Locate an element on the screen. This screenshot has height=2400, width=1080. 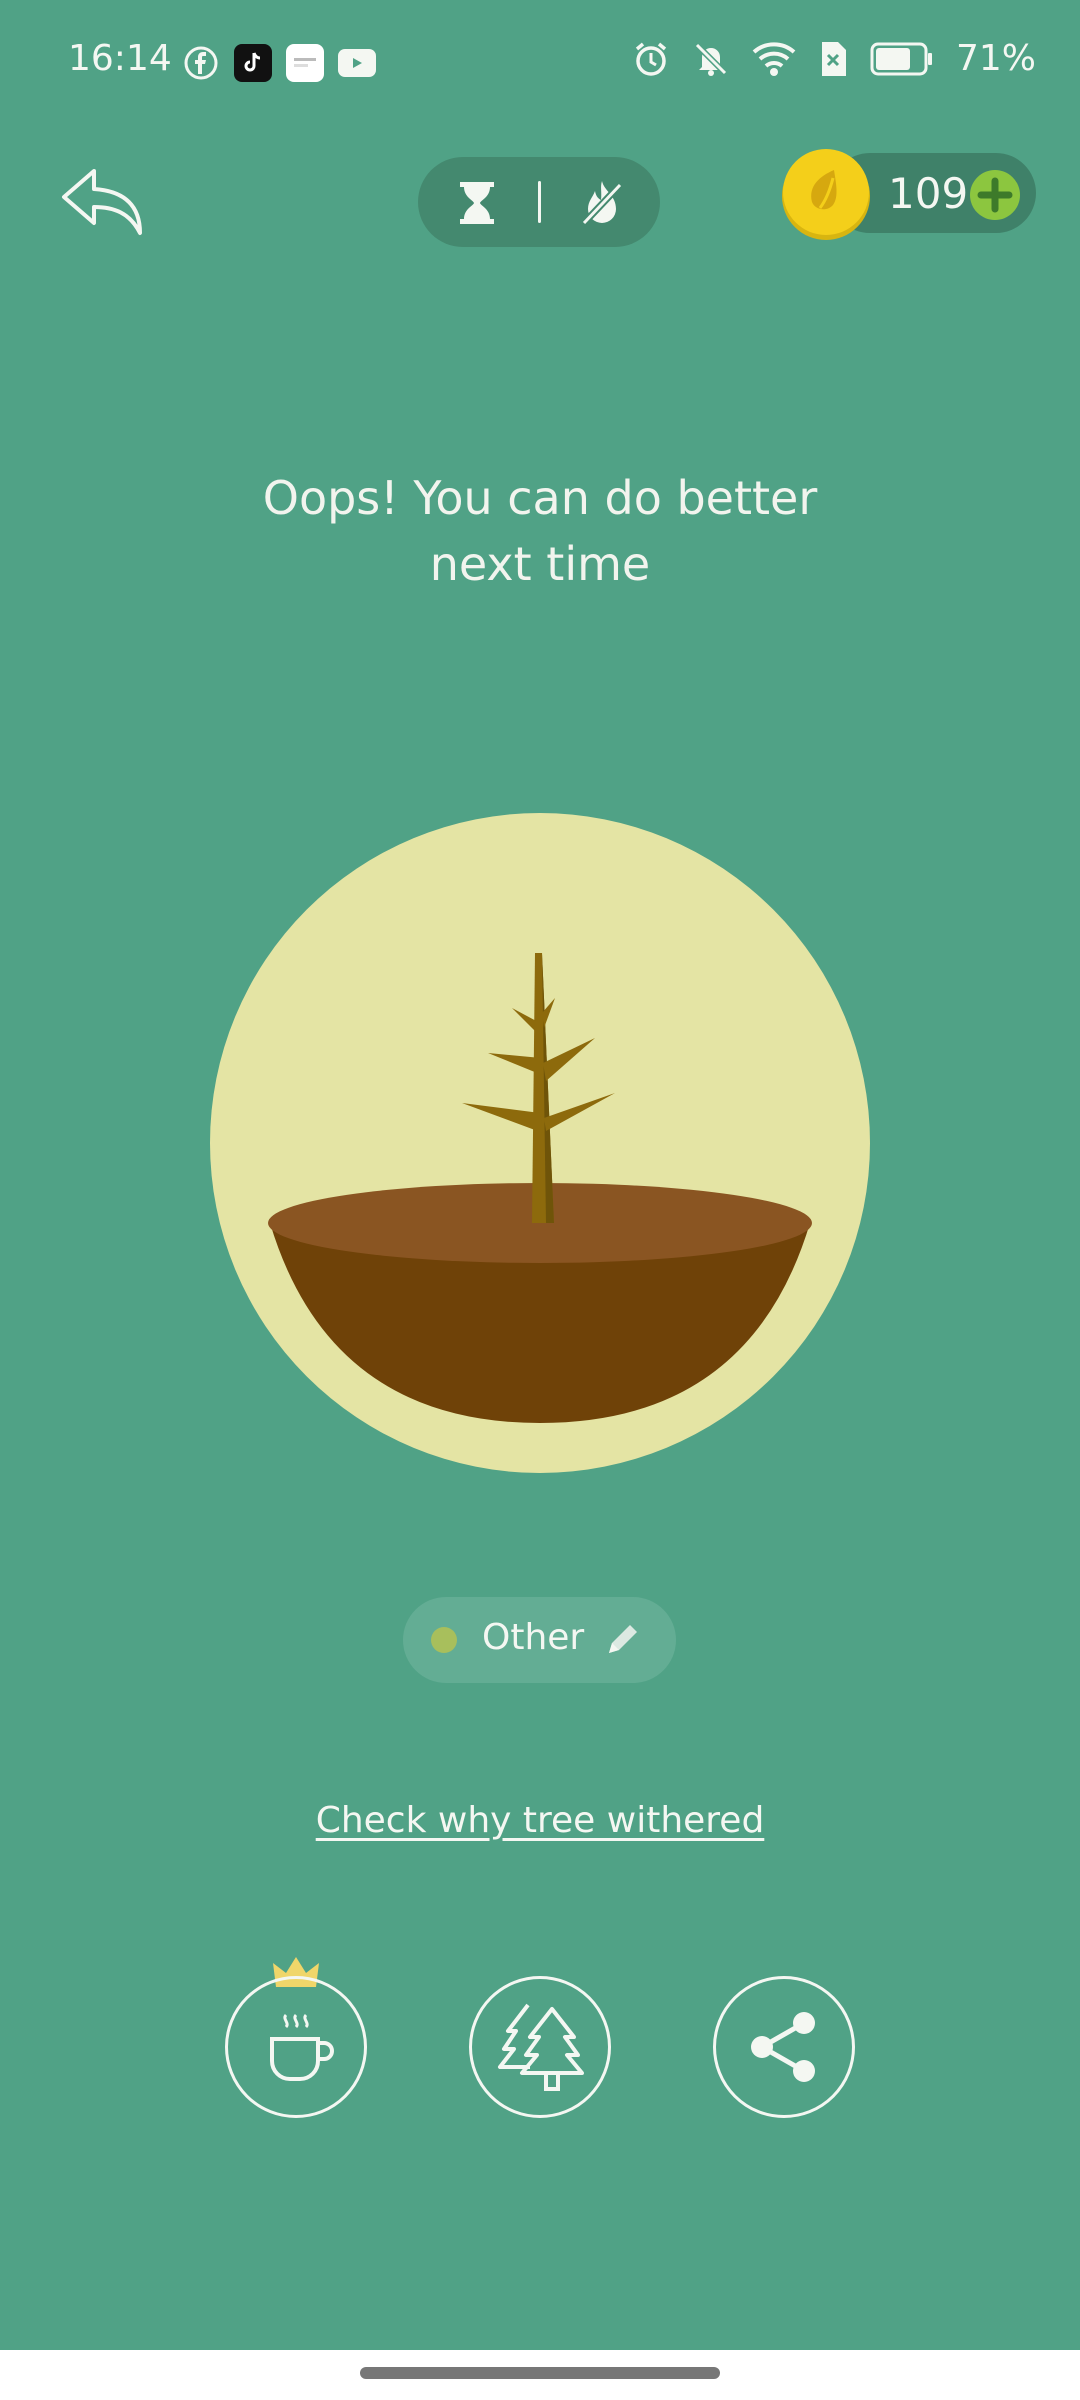
result-headline: Oops! You can do better next time is located at coordinates (540, 531).